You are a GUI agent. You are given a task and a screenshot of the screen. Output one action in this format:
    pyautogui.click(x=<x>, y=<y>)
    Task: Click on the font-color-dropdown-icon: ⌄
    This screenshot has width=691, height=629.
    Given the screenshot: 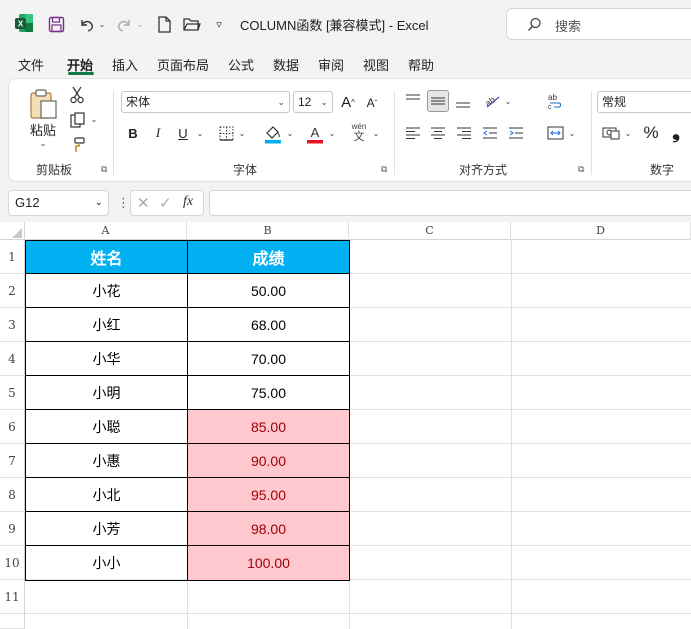 What is the action you would take?
    pyautogui.click(x=332, y=133)
    